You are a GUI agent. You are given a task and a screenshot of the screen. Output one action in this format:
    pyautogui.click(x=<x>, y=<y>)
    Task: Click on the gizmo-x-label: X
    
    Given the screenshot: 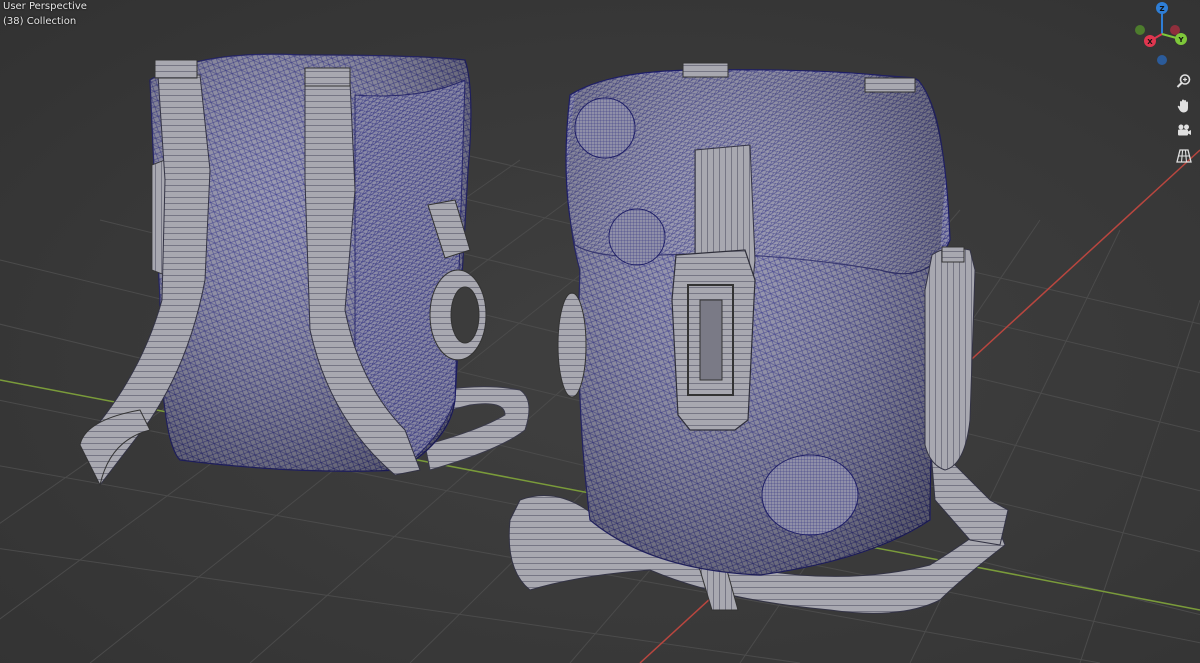 What is the action you would take?
    pyautogui.click(x=1150, y=42)
    